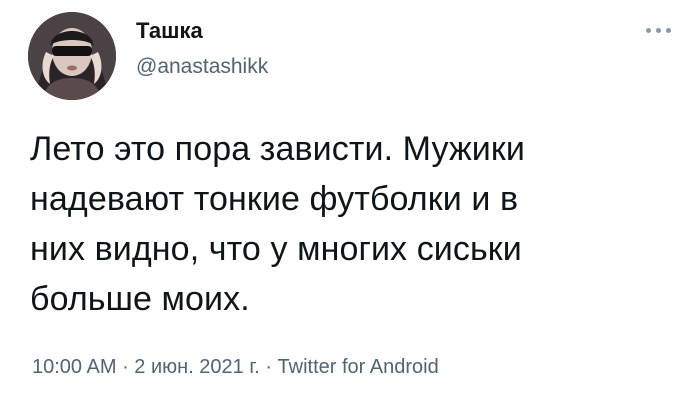 Image resolution: width=700 pixels, height=402 pixels. What do you see at coordinates (358, 367) in the screenshot?
I see `tweet-source: Twitter for Android` at bounding box center [358, 367].